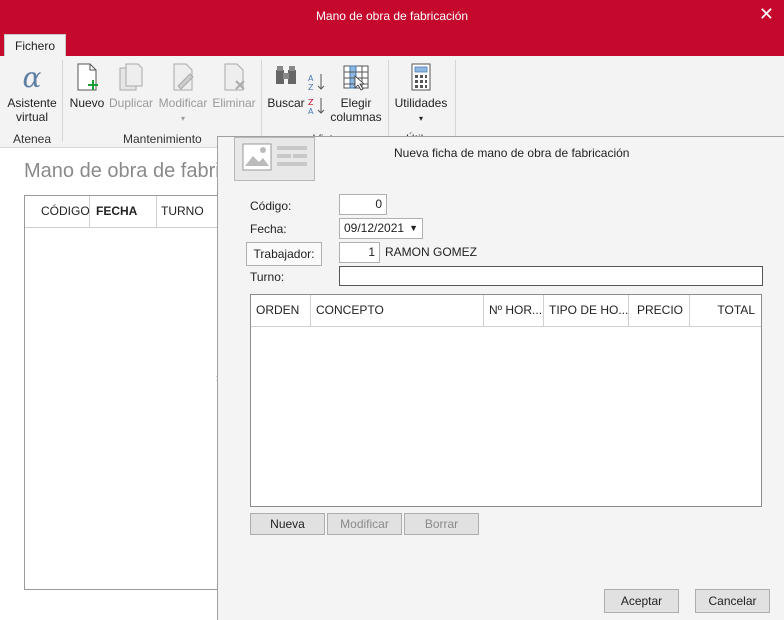 Image resolution: width=784 pixels, height=620 pixels. I want to click on new-document-icon, so click(87, 77).